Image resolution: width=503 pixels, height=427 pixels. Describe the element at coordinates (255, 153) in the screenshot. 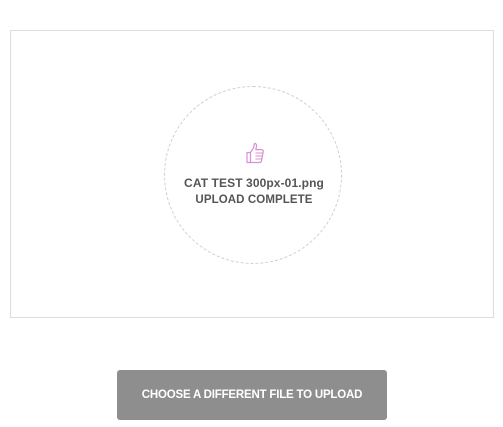

I see `thumbs-up-icon` at that location.